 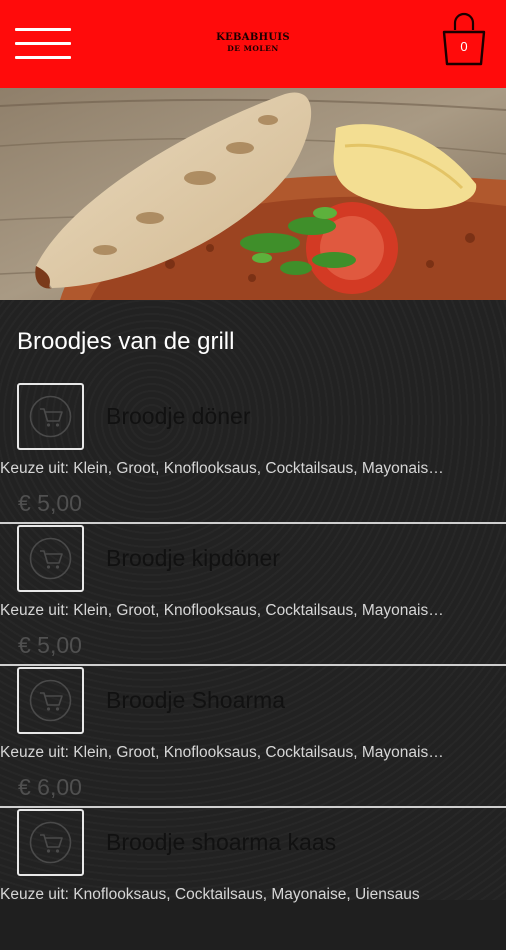 I want to click on product-name: Broodje shoarma kaas, so click(x=221, y=842).